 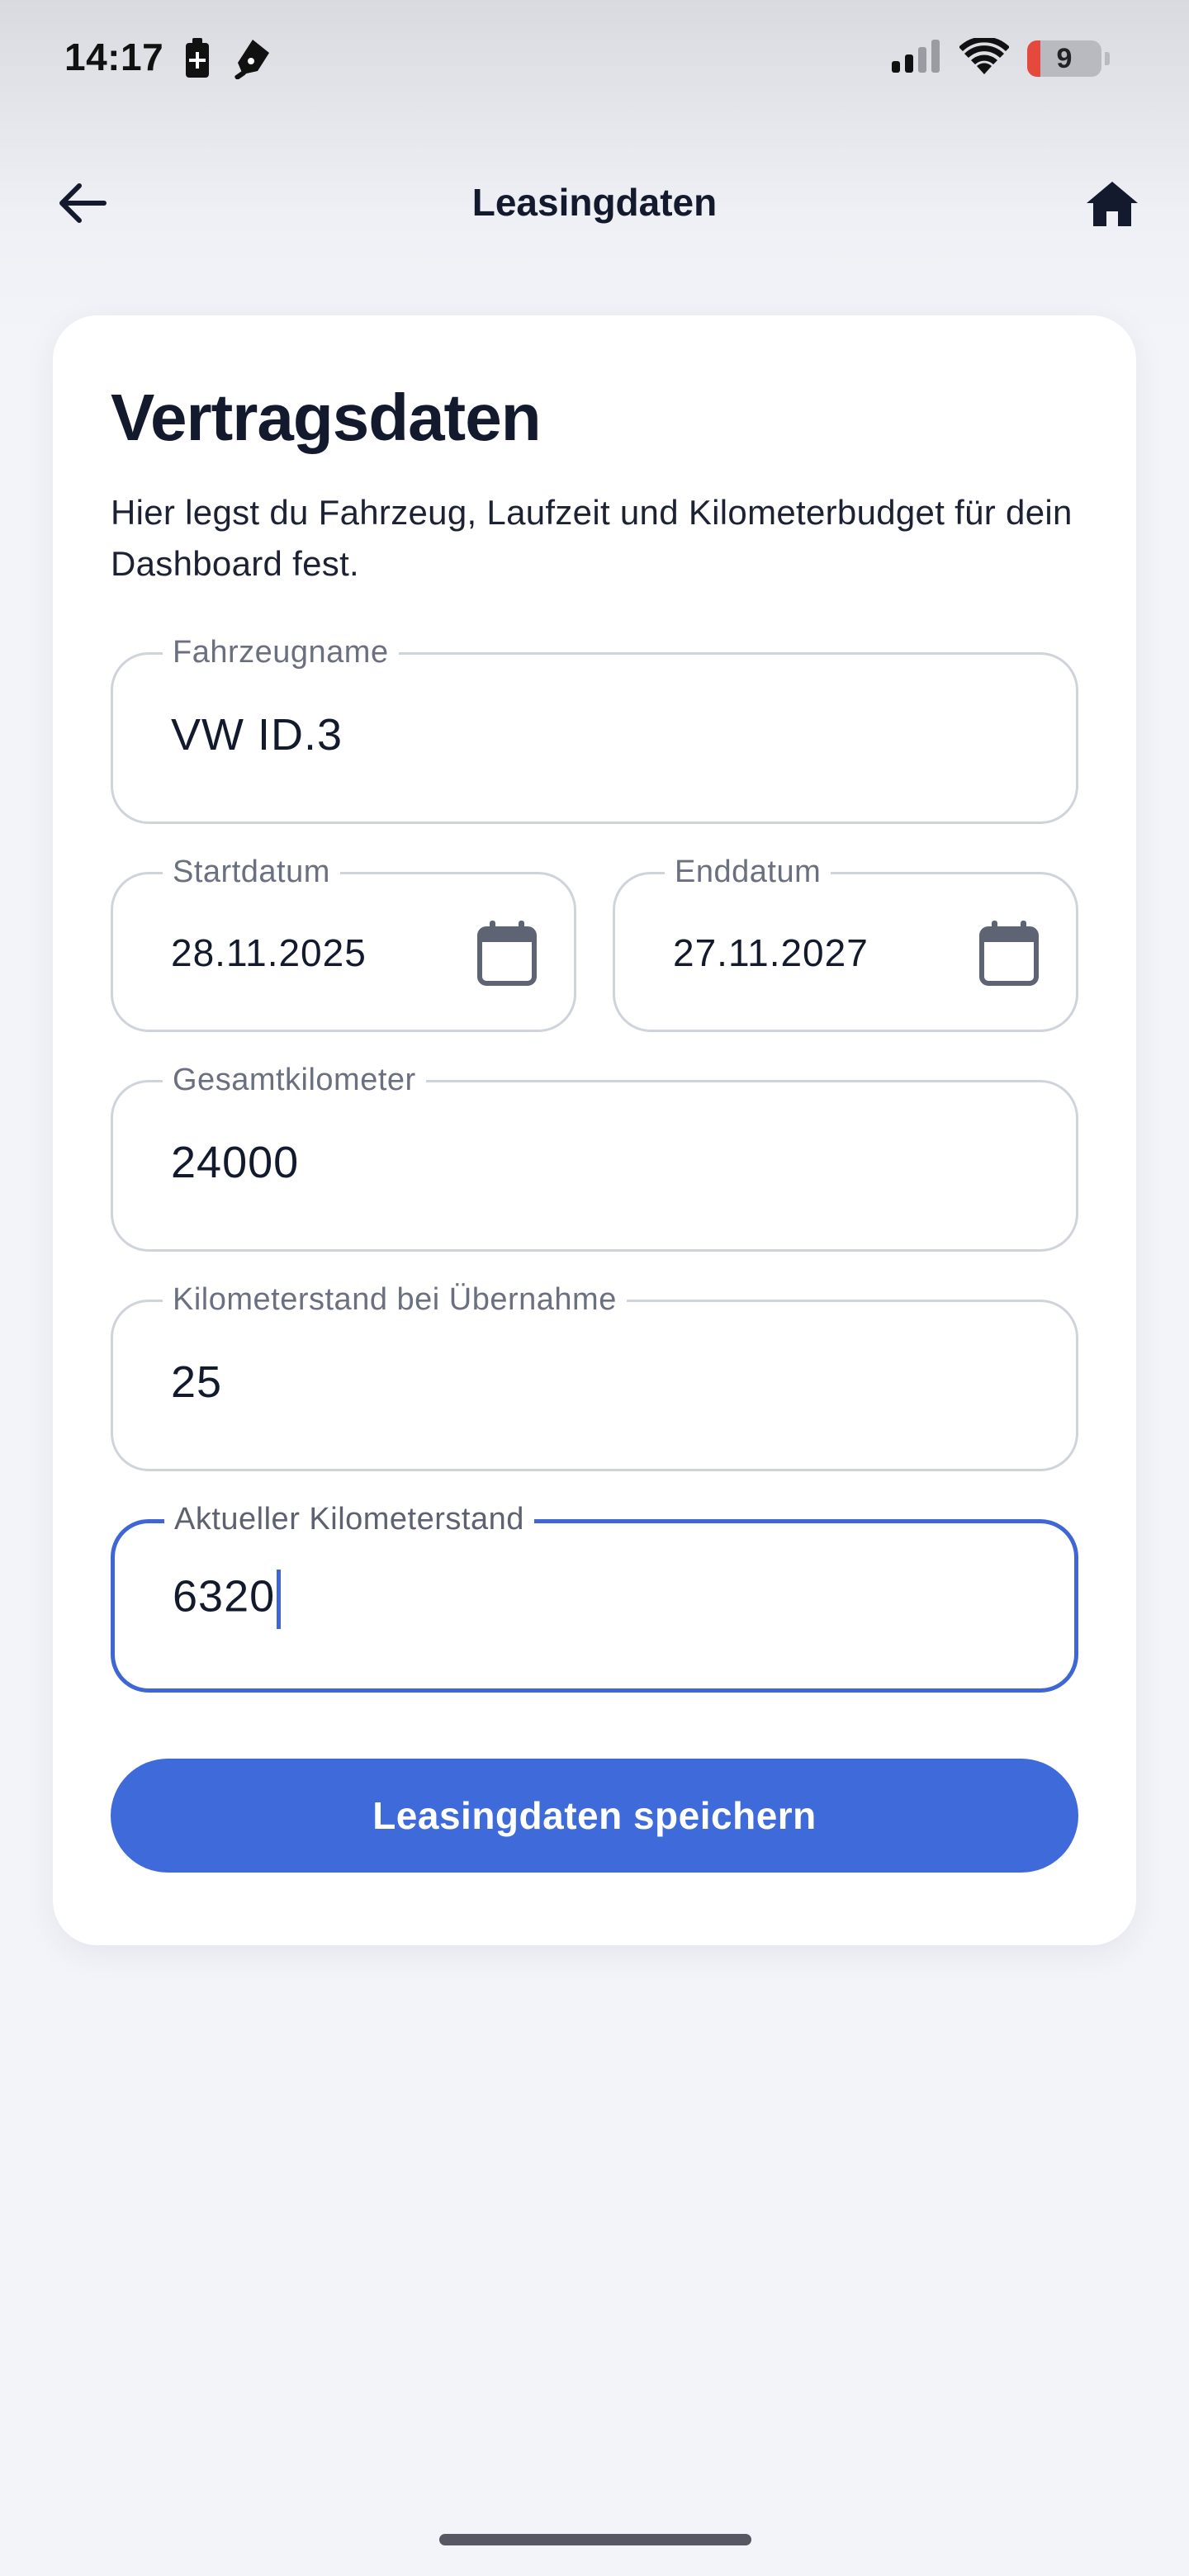 I want to click on battery-icon: 9, so click(x=1064, y=58).